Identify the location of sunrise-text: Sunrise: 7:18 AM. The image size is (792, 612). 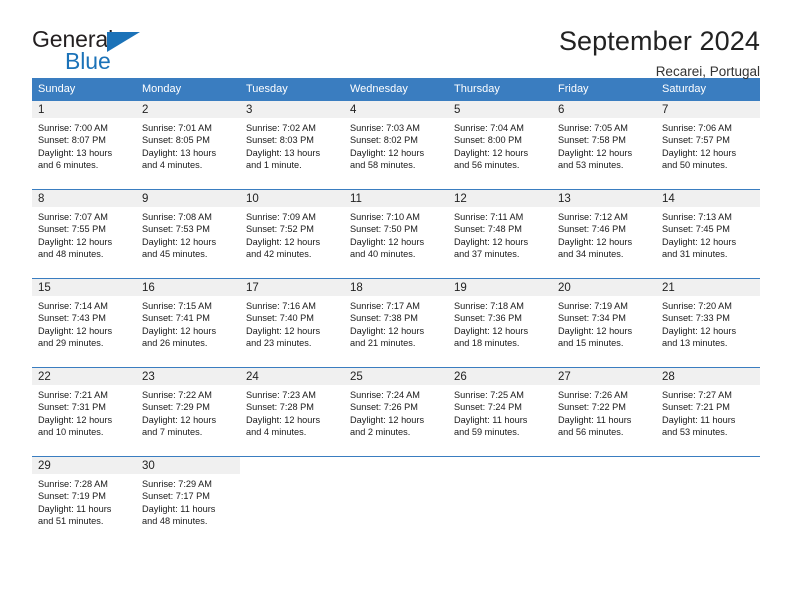
(489, 306).